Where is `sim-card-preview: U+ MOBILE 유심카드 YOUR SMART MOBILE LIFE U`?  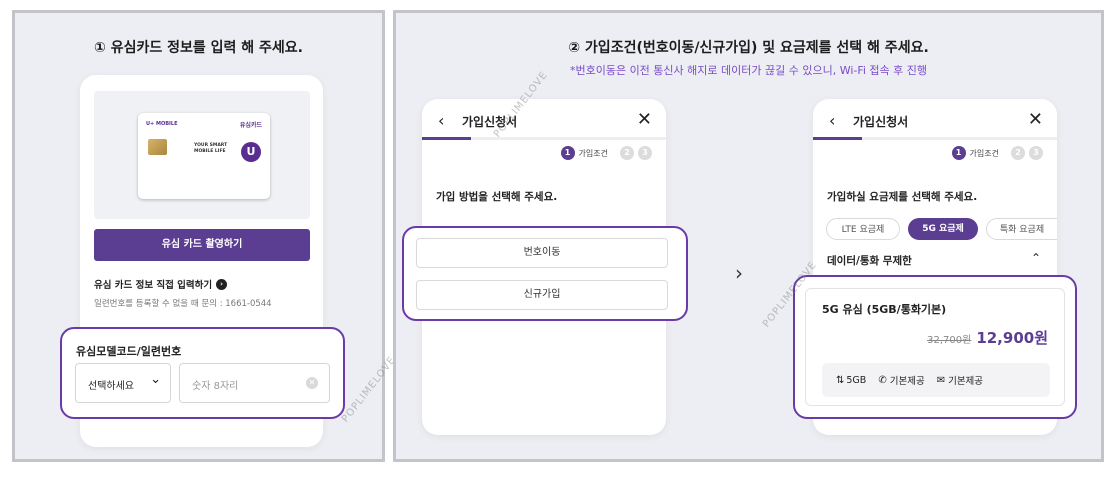 sim-card-preview: U+ MOBILE 유심카드 YOUR SMART MOBILE LIFE U is located at coordinates (202, 155).